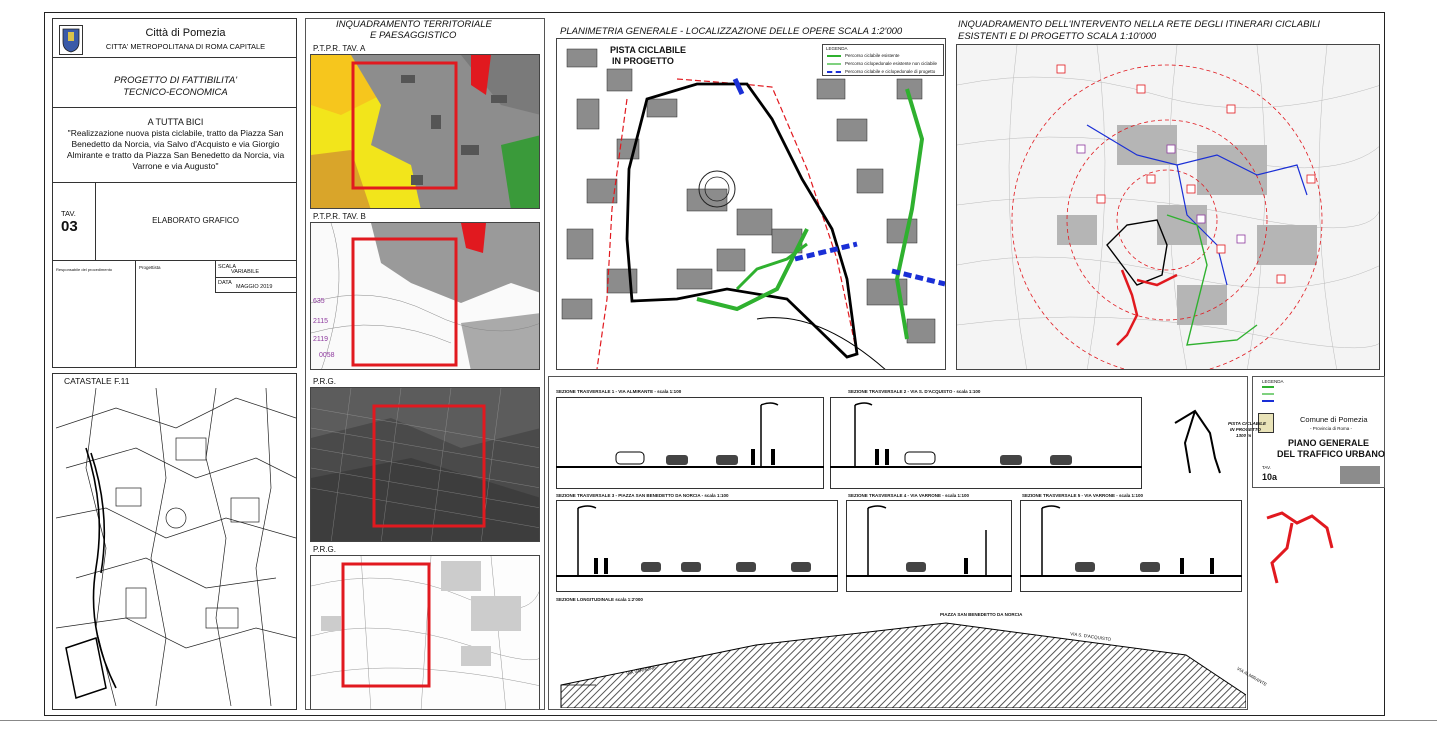 The image size is (1437, 735). What do you see at coordinates (981, 614) in the screenshot?
I see `long-label-piazza: PIAZZA SAN BENEDETTO DA NORCIA` at bounding box center [981, 614].